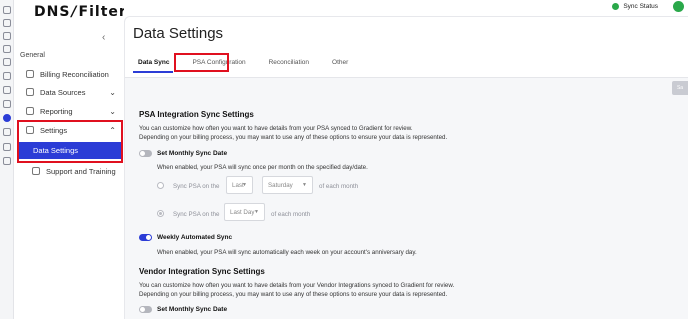 The height and width of the screenshot is (319, 688). Describe the element at coordinates (196, 186) in the screenshot. I see `psa-option-day-prefix: Sync PSA on the` at that location.